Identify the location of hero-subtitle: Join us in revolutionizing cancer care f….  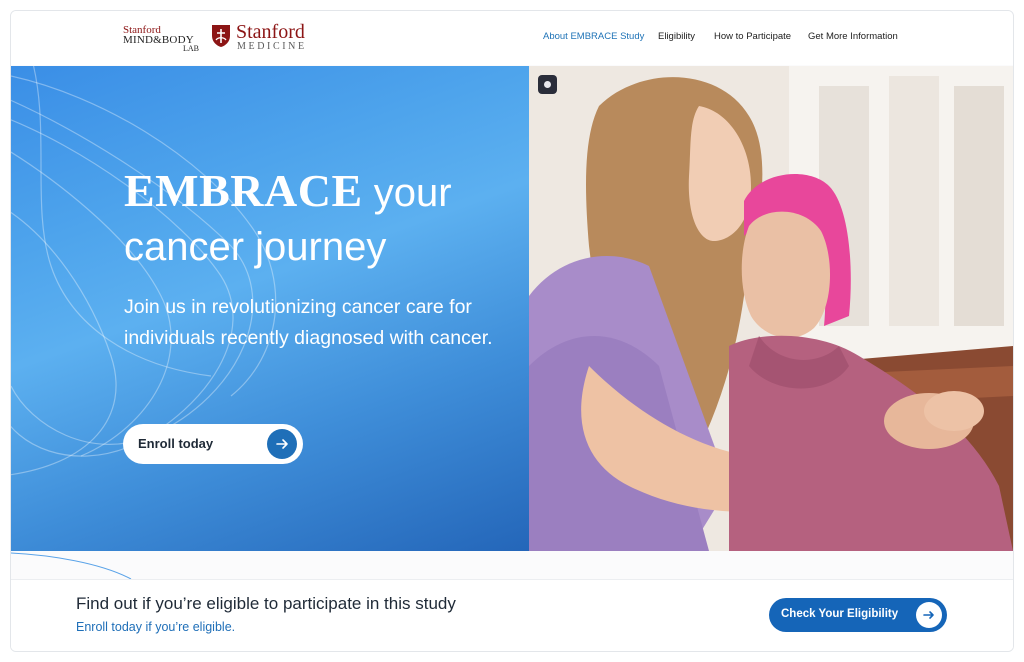
(308, 322).